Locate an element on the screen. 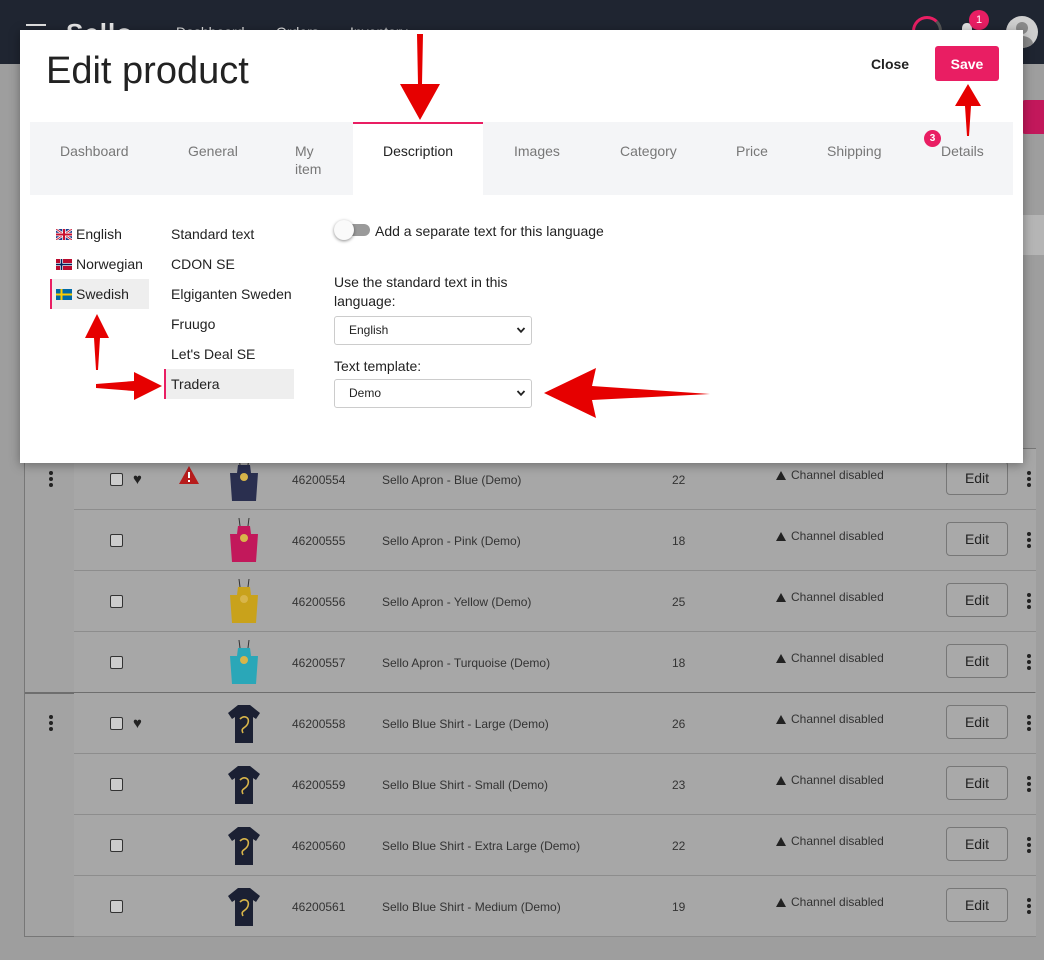 The image size is (1044, 960). language-norwegian: Norwegian is located at coordinates (99, 264).